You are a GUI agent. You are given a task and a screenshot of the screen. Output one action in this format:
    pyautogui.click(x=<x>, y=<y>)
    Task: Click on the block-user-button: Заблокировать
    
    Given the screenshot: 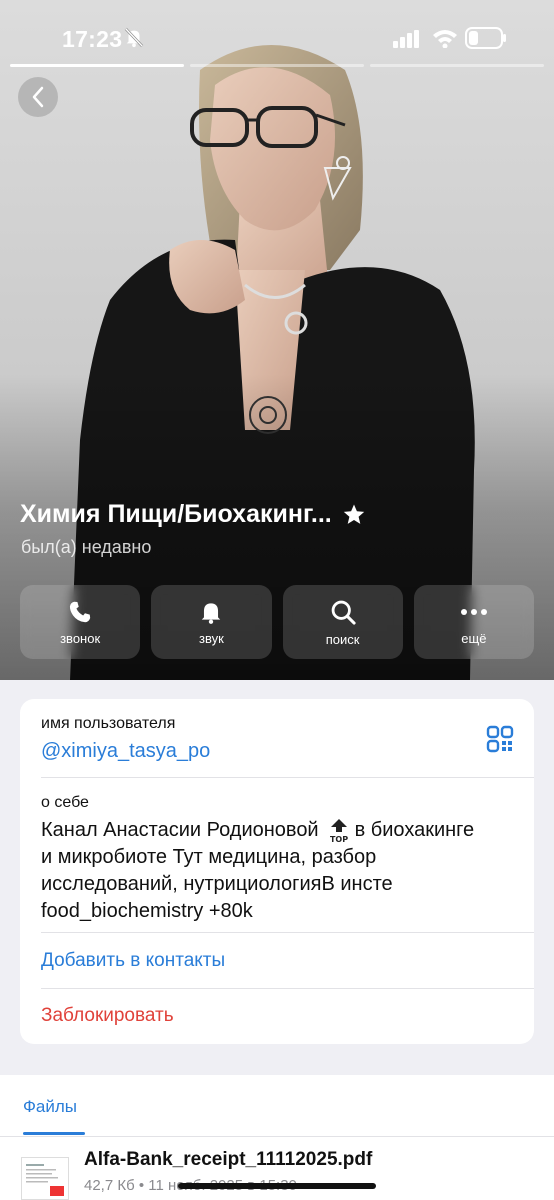 What is the action you would take?
    pyautogui.click(x=107, y=1016)
    